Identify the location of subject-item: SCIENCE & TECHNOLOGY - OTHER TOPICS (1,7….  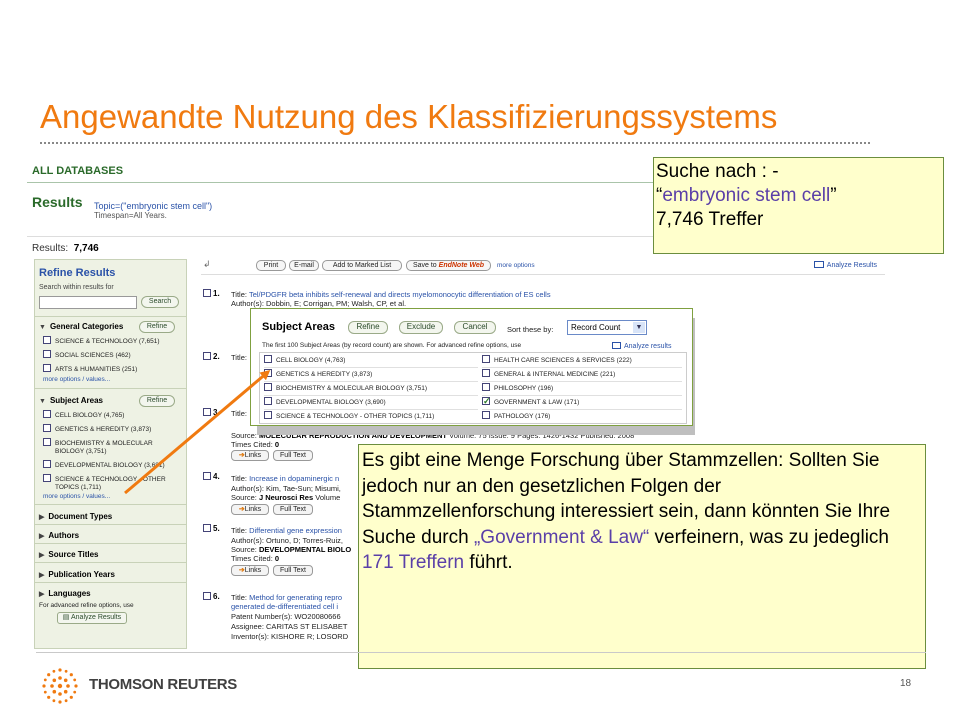
(113, 483).